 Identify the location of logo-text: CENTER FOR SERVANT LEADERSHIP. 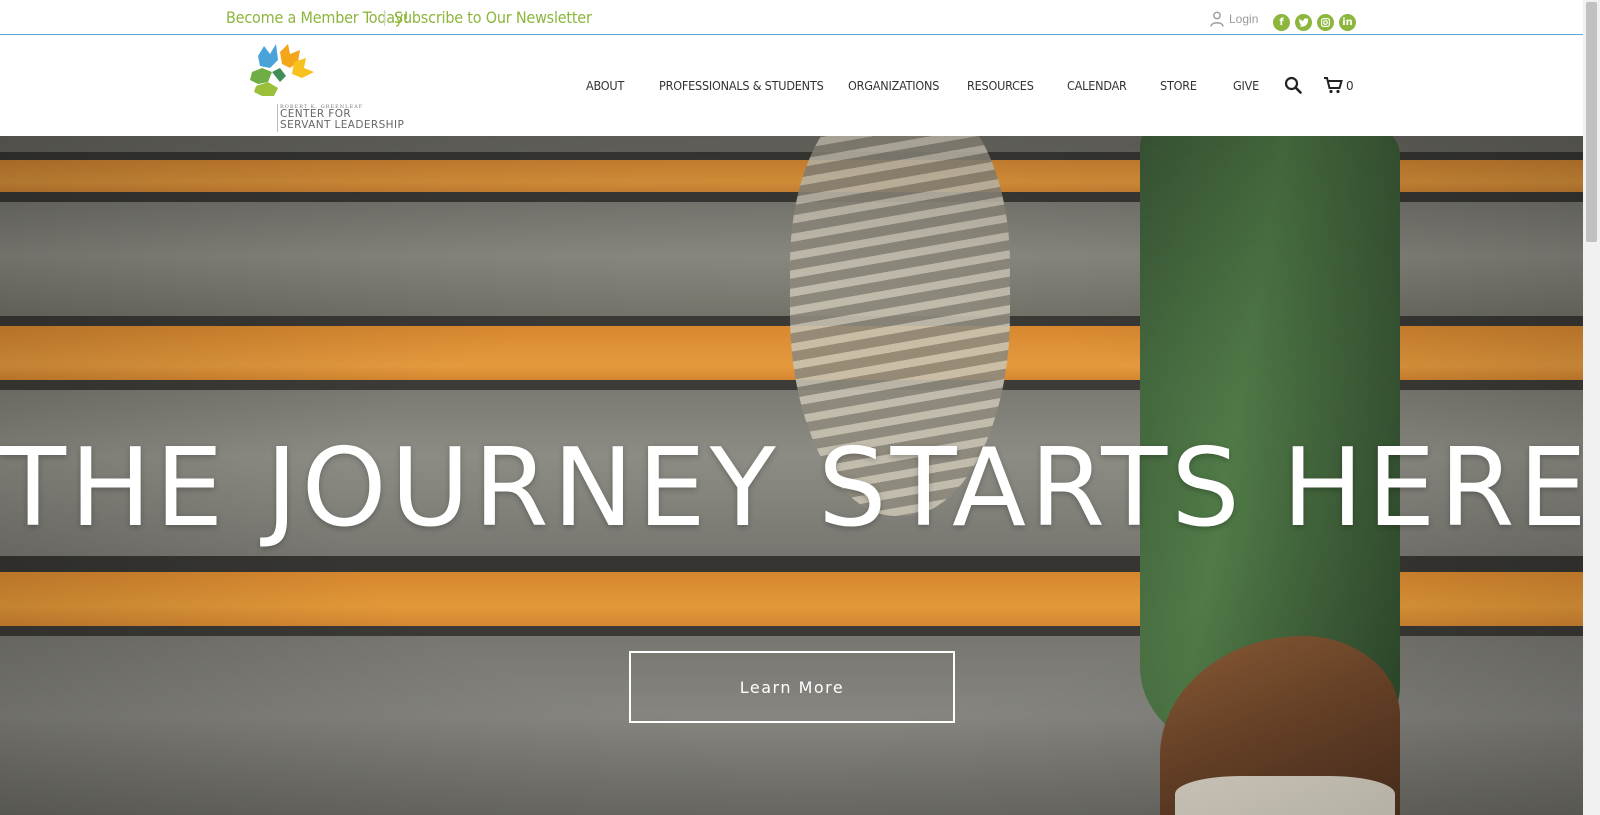
(342, 120).